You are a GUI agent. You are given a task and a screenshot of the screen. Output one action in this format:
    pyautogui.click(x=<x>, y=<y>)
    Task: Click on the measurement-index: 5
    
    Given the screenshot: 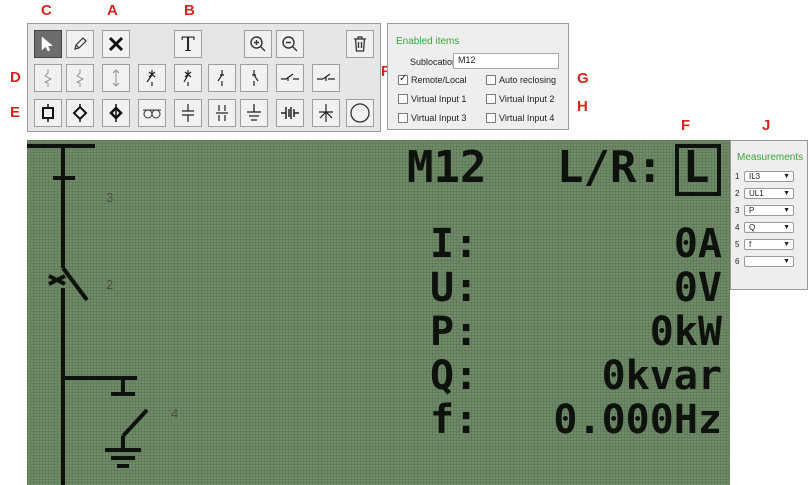 What is the action you would take?
    pyautogui.click(x=737, y=244)
    